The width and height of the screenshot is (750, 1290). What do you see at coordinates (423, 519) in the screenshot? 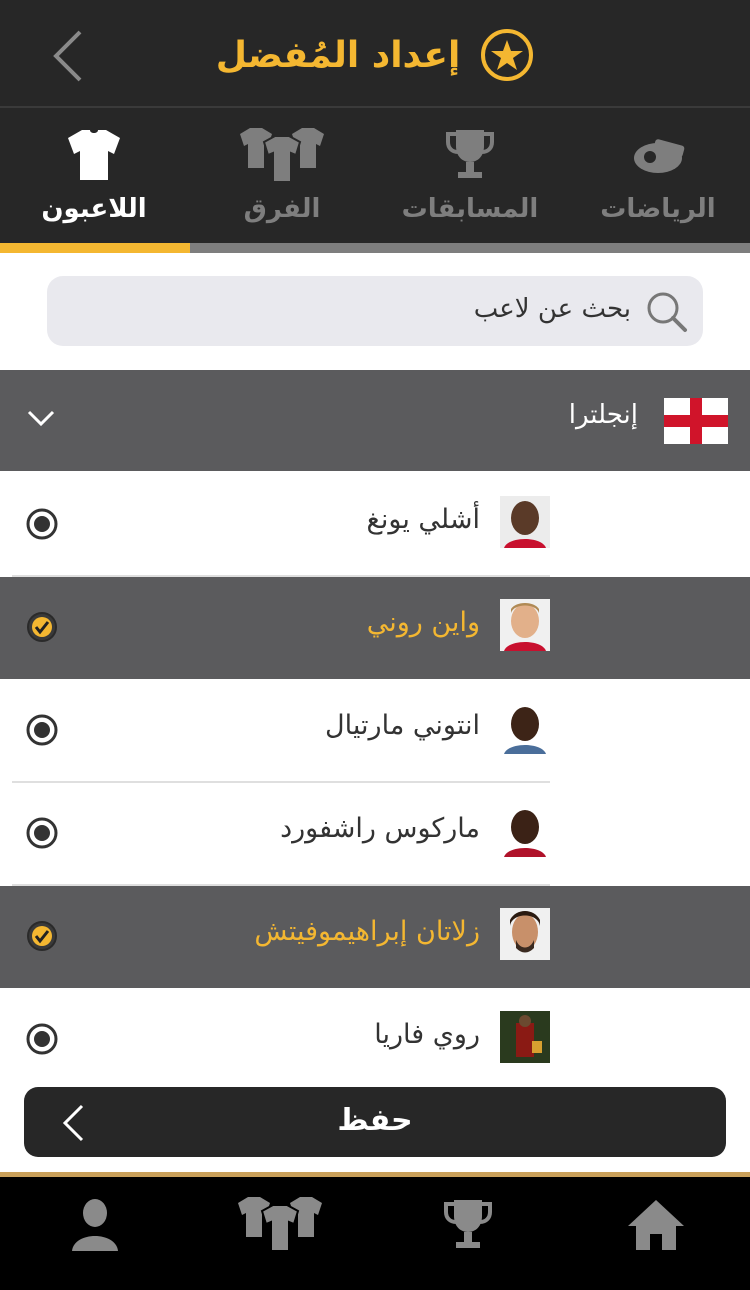
I see `player-name: أشلي يونغ` at bounding box center [423, 519].